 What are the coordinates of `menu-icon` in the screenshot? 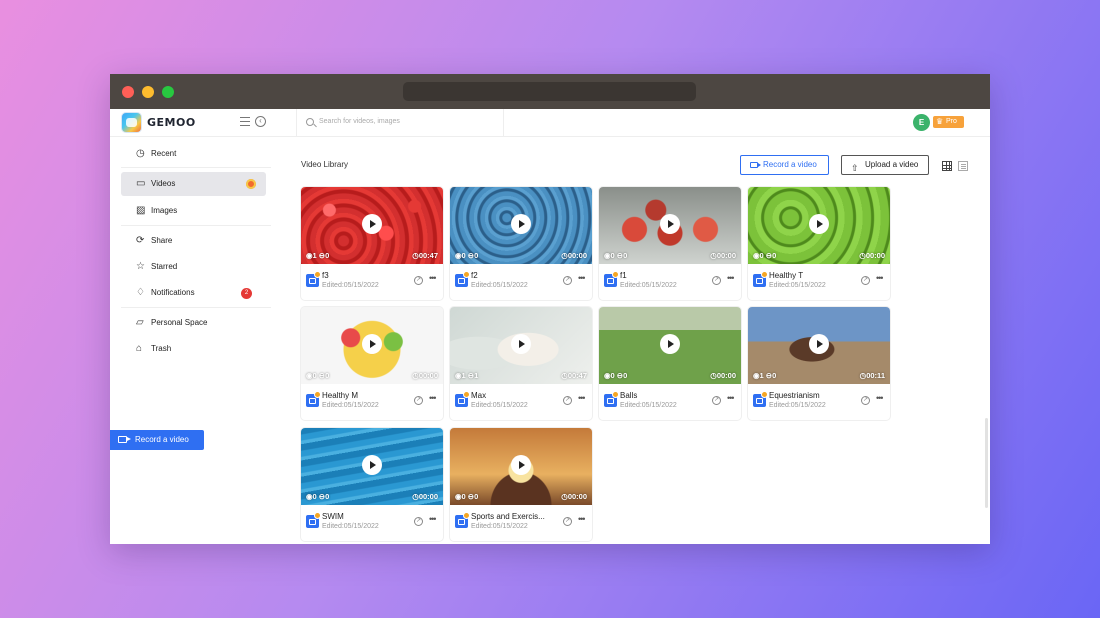 It's located at (245, 122).